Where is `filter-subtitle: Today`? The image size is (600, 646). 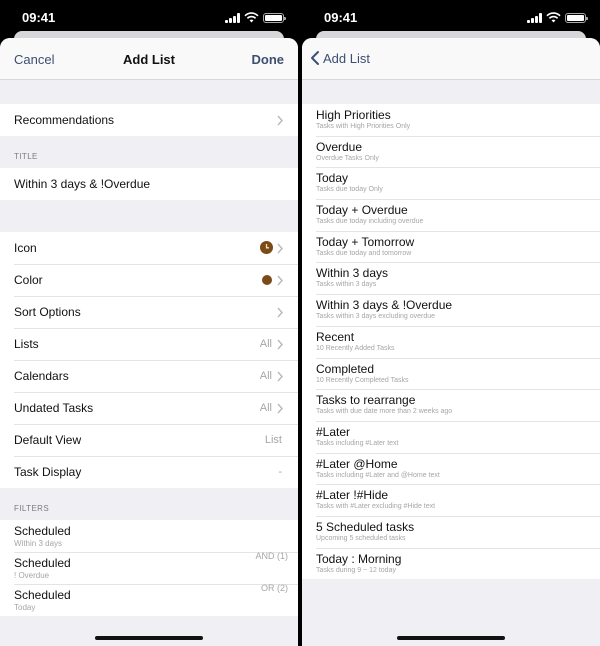
filter-subtitle: Today is located at coordinates (25, 607).